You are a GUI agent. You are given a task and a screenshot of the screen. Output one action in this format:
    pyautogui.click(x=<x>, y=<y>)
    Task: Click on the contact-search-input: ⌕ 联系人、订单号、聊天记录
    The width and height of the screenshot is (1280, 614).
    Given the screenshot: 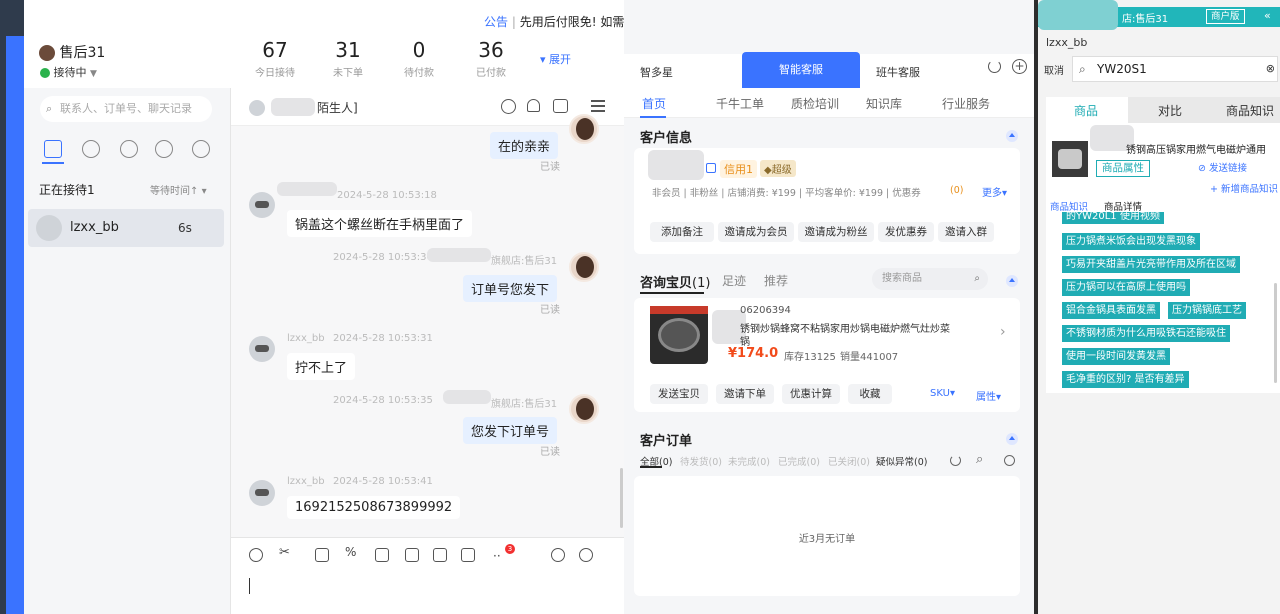 What is the action you would take?
    pyautogui.click(x=126, y=109)
    